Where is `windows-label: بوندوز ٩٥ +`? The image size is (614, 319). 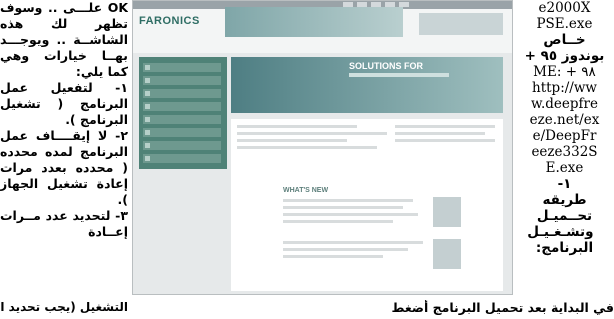 windows-label: بوندوز ٩٥ + is located at coordinates (564, 56).